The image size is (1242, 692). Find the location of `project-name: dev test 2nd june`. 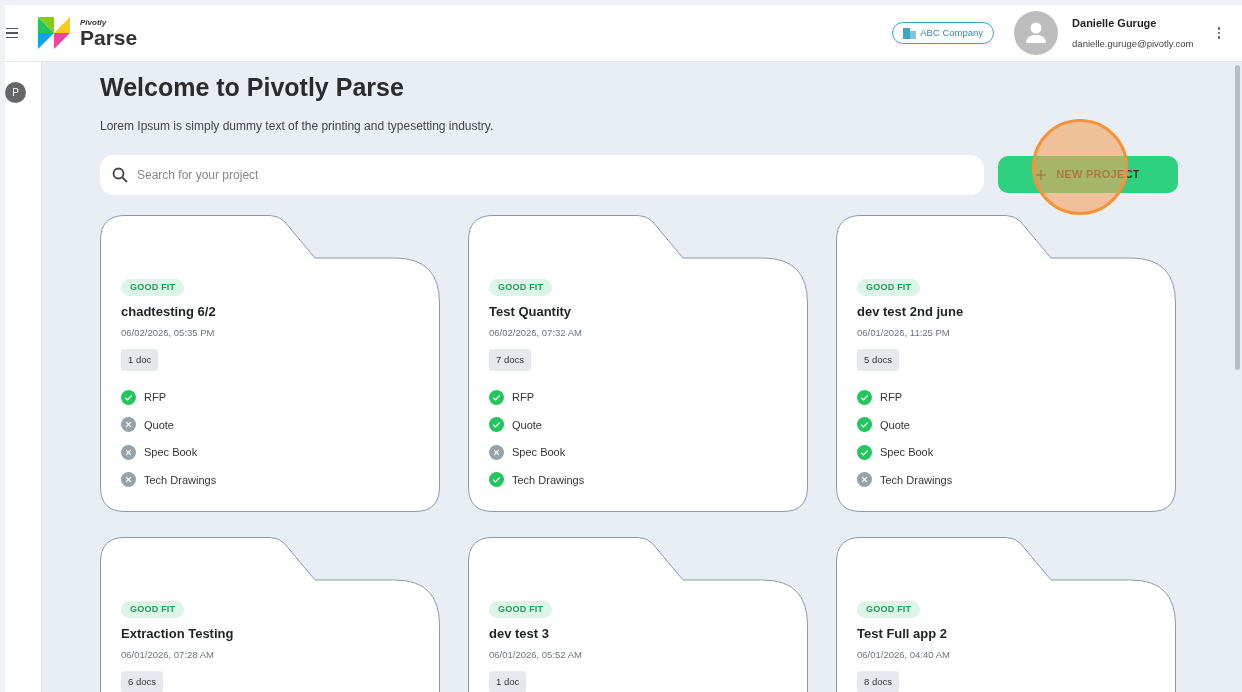

project-name: dev test 2nd june is located at coordinates (910, 312).